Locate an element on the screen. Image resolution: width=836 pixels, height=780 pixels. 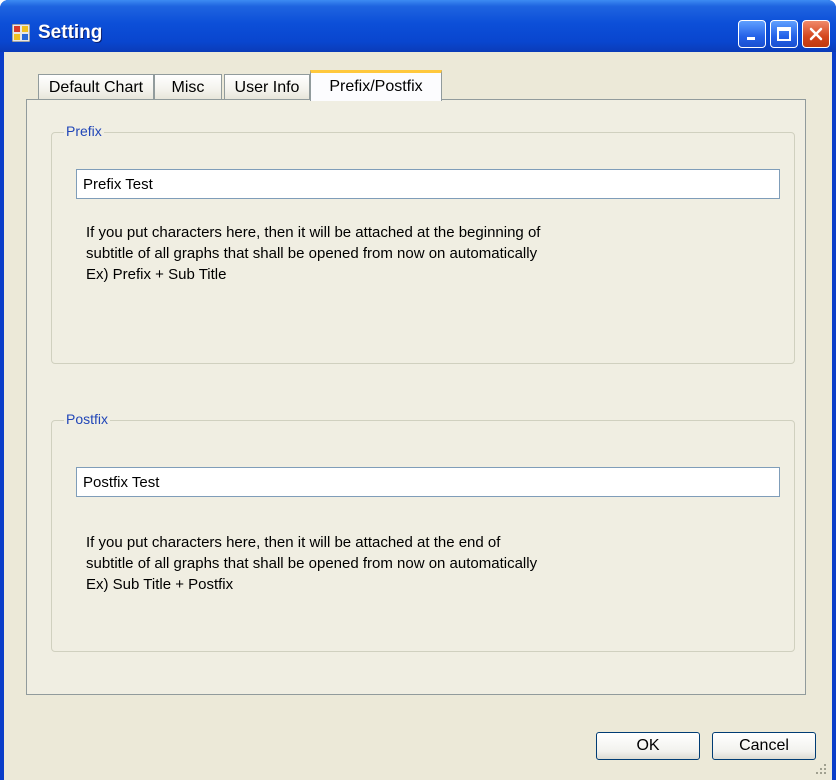
maximize-icon is located at coordinates (784, 34).